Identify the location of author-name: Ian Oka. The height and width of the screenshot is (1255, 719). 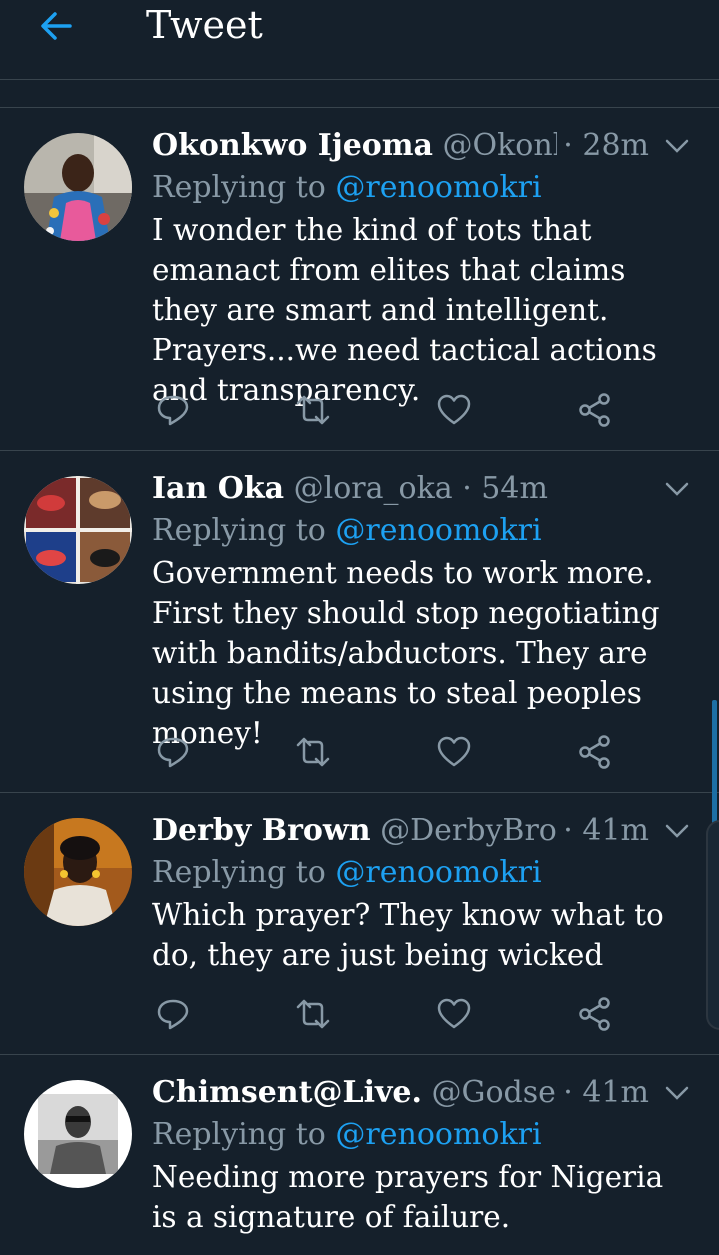
(218, 488).